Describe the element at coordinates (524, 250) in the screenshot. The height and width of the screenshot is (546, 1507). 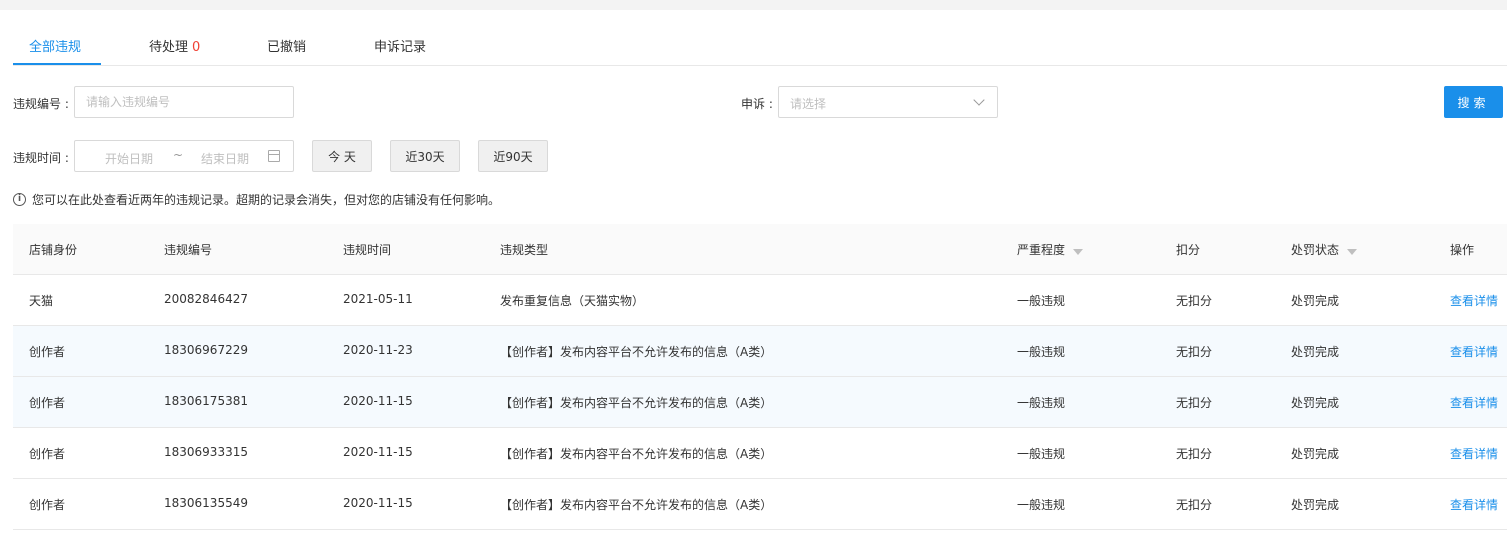
I see `header-violation-type: 违规类型` at that location.